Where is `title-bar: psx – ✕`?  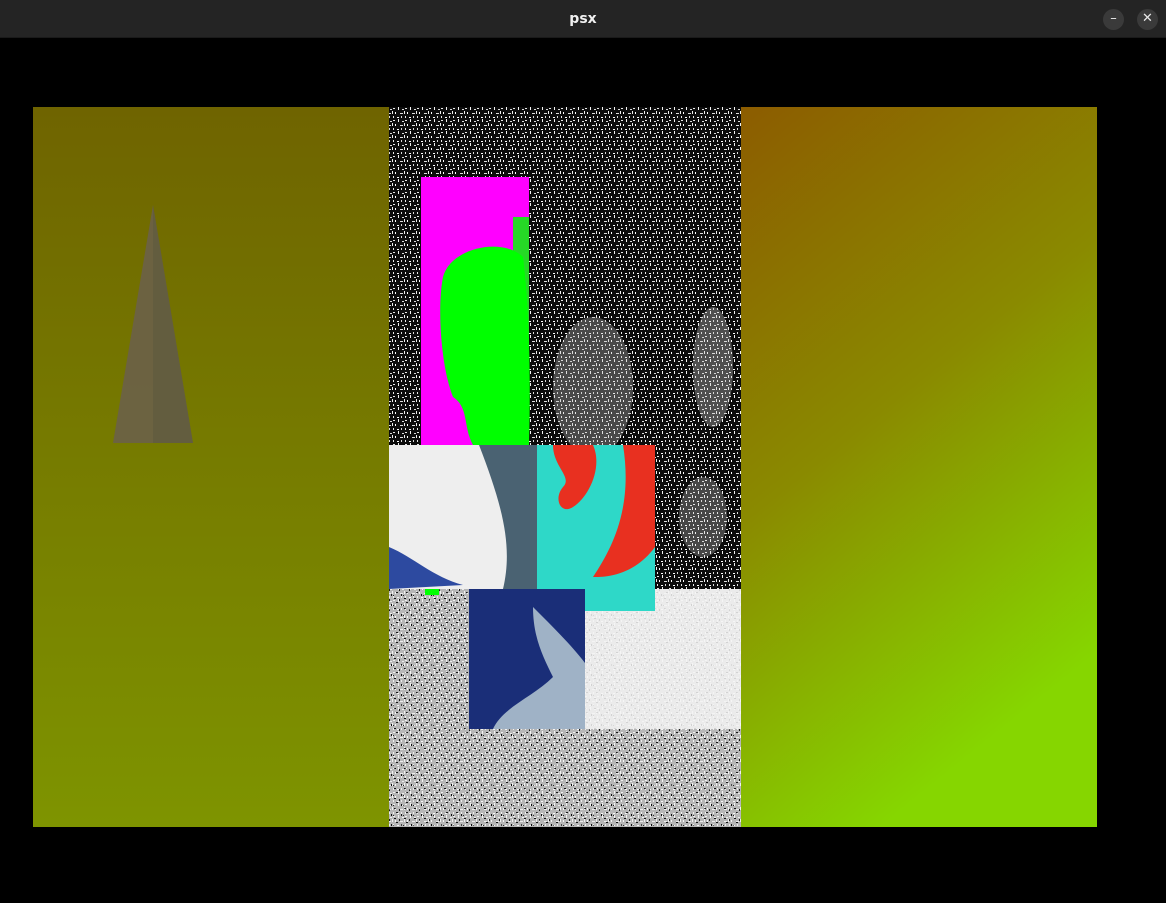
title-bar: psx – ✕ is located at coordinates (583, 19).